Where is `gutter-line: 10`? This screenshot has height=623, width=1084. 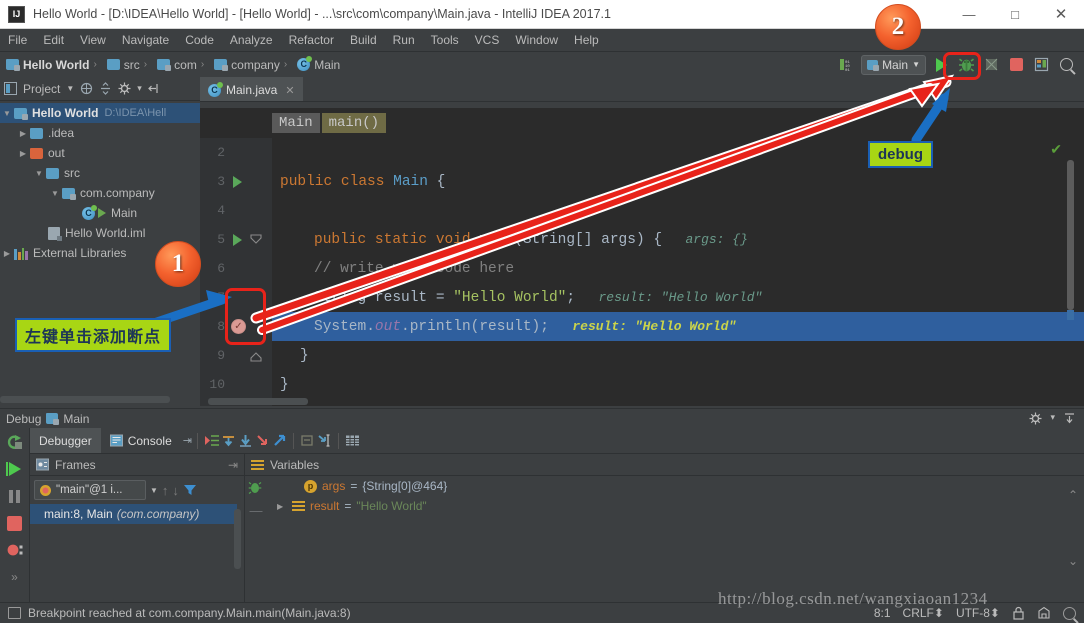 gutter-line: 10 is located at coordinates (236, 384).